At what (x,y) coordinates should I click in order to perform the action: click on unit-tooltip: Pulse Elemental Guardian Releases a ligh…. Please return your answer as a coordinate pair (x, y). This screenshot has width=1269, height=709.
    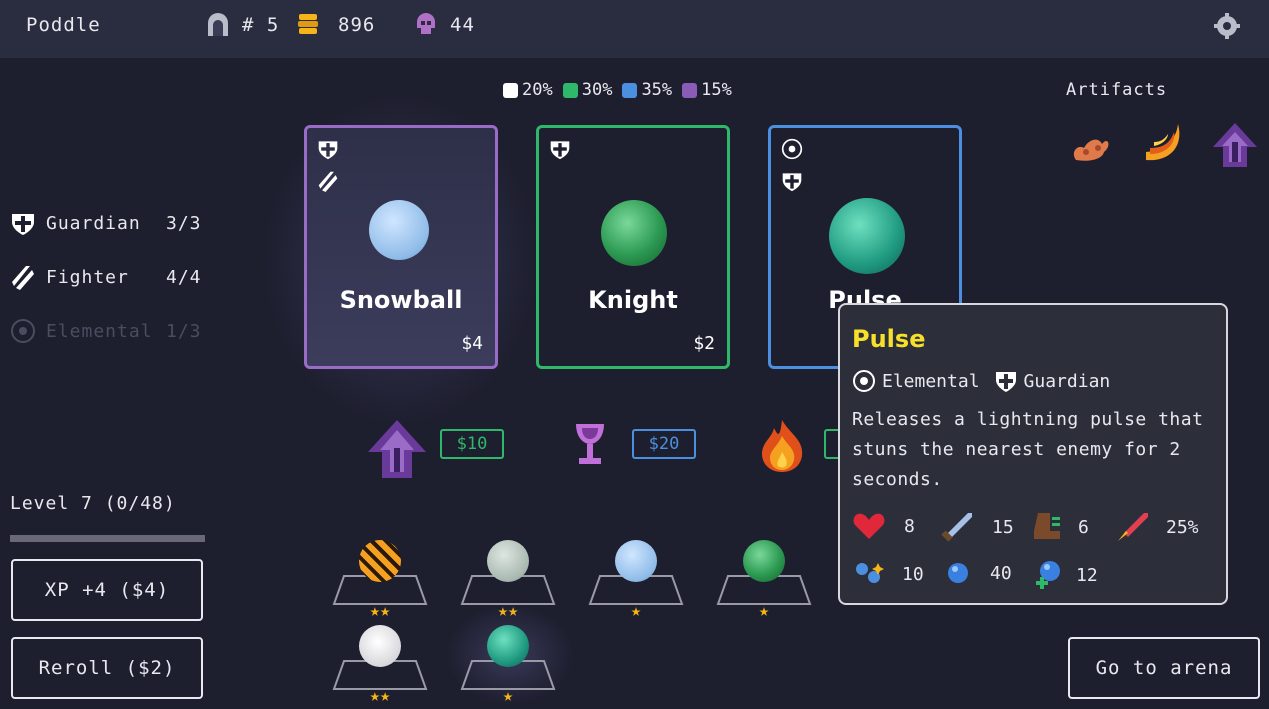
    Looking at the image, I should click on (1033, 454).